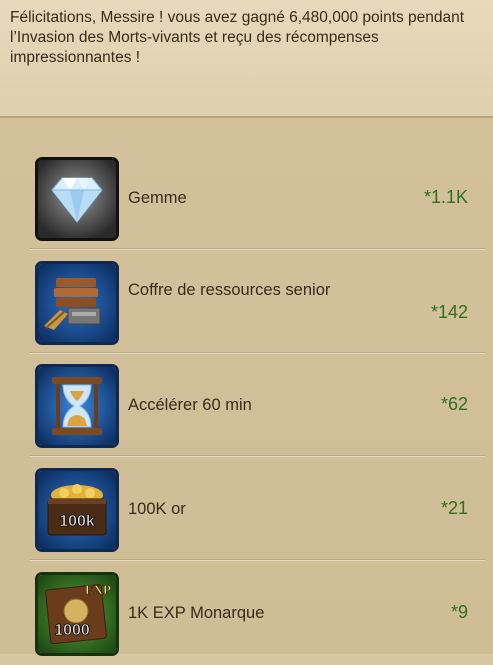 Image resolution: width=493 pixels, height=665 pixels. What do you see at coordinates (257, 302) in the screenshot?
I see `reward-row: Coffre de ressources senior *142` at bounding box center [257, 302].